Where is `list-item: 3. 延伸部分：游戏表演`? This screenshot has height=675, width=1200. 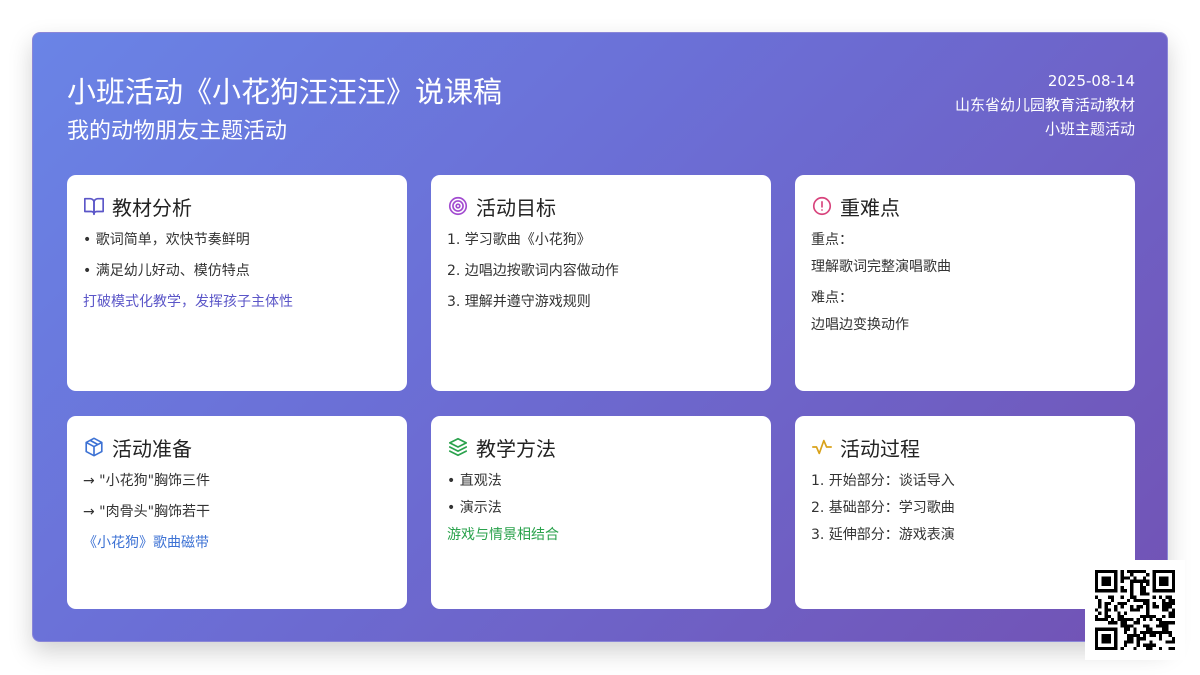 list-item: 3. 延伸部分：游戏表演 is located at coordinates (883, 535).